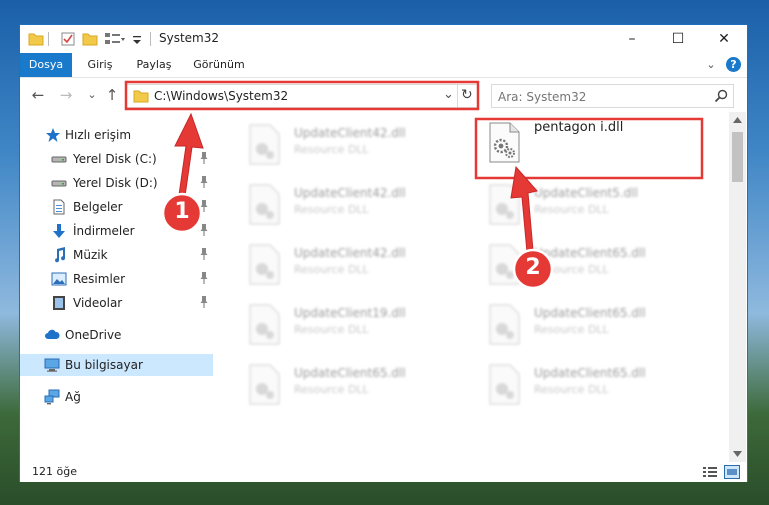 The width and height of the screenshot is (769, 505). I want to click on sidebar-item-local-disk-c: Yerel Disk (C:), so click(116, 159).